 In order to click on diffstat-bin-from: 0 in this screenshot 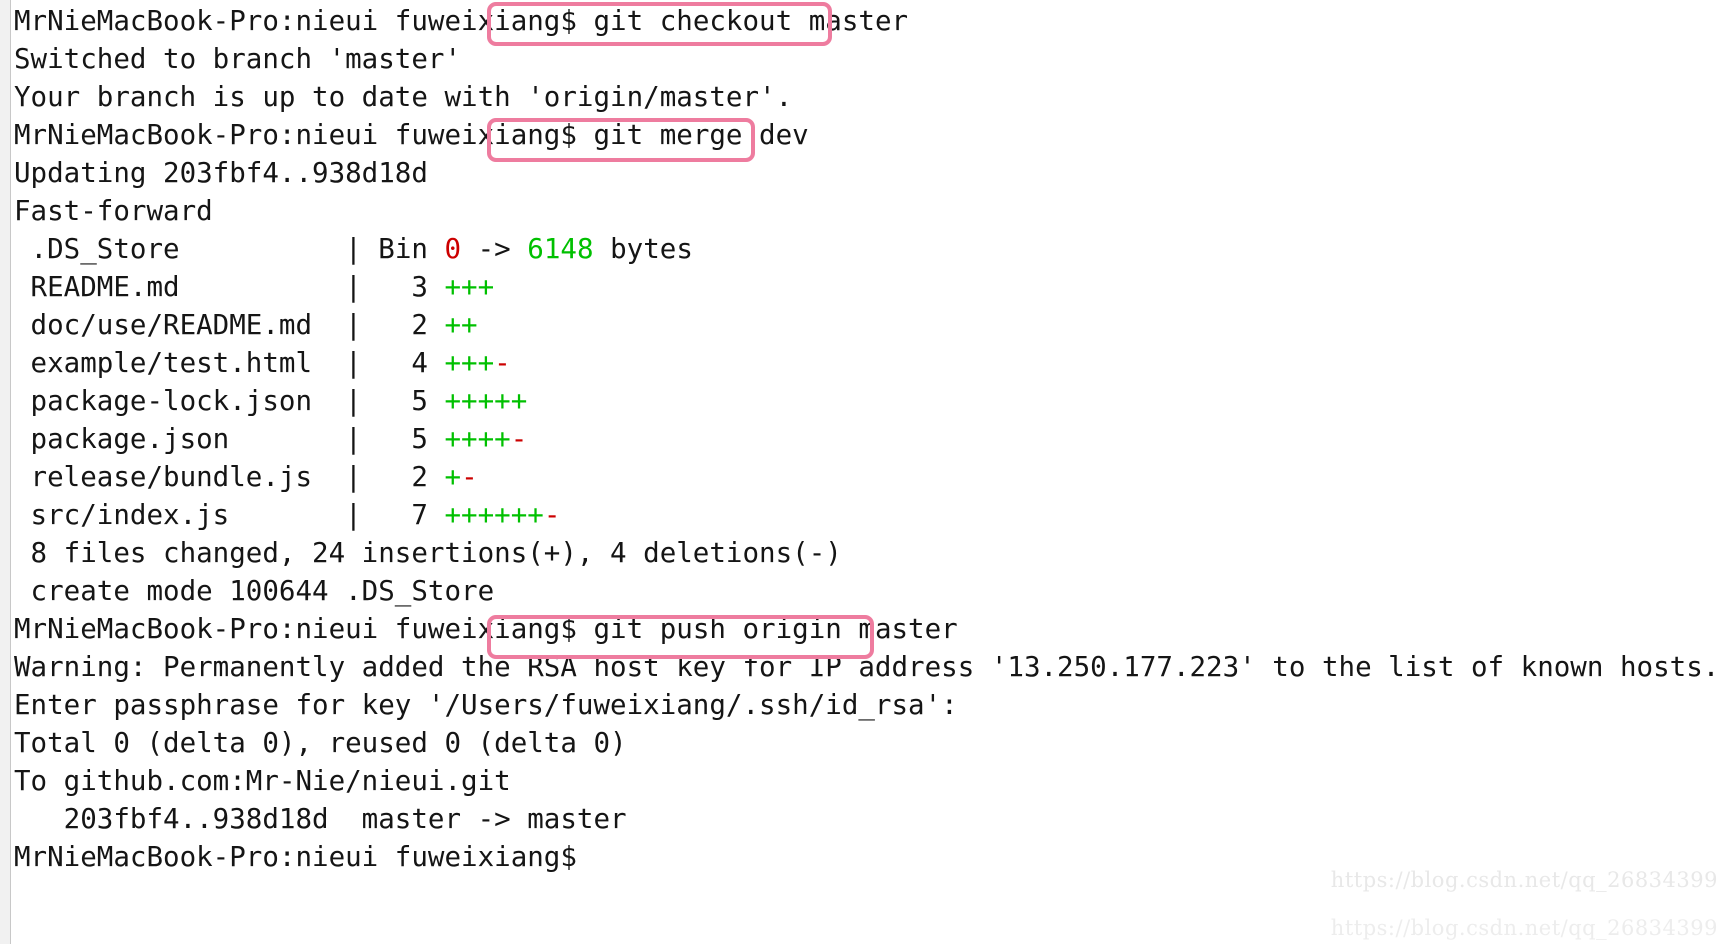, I will do `click(453, 249)`.